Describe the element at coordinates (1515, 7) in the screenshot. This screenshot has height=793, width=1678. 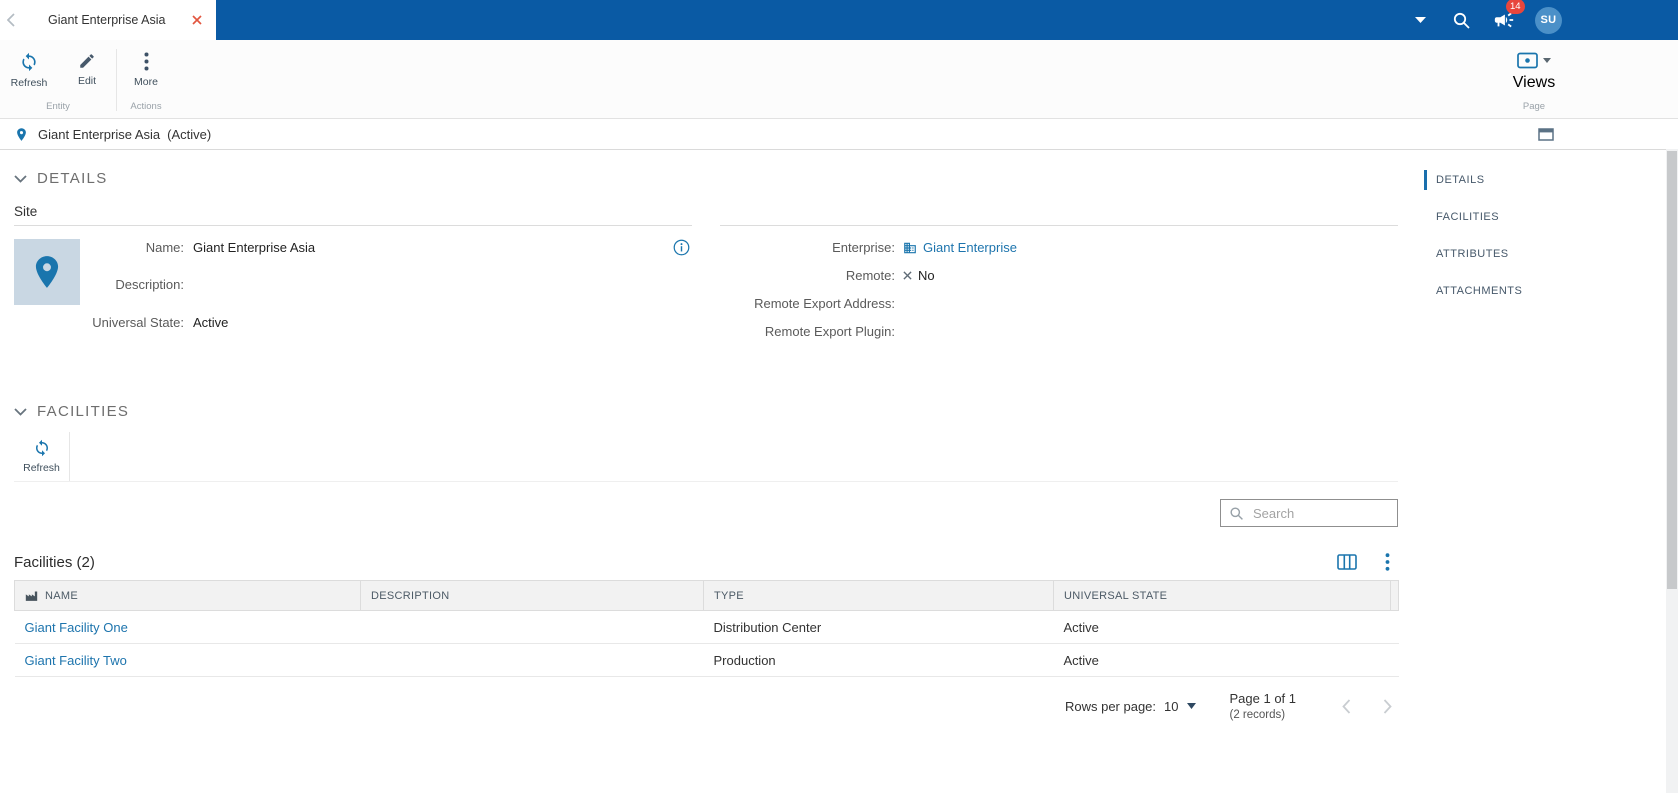
I see `notification-badge: 14` at that location.